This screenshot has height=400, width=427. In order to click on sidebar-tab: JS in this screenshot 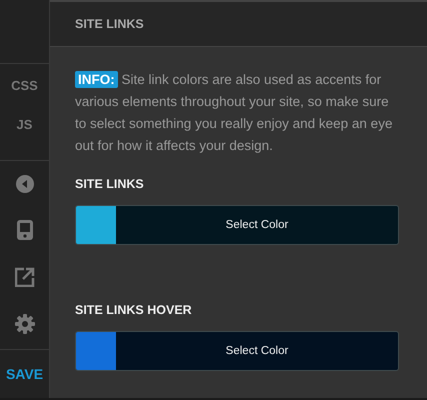, I will do `click(24, 124)`.